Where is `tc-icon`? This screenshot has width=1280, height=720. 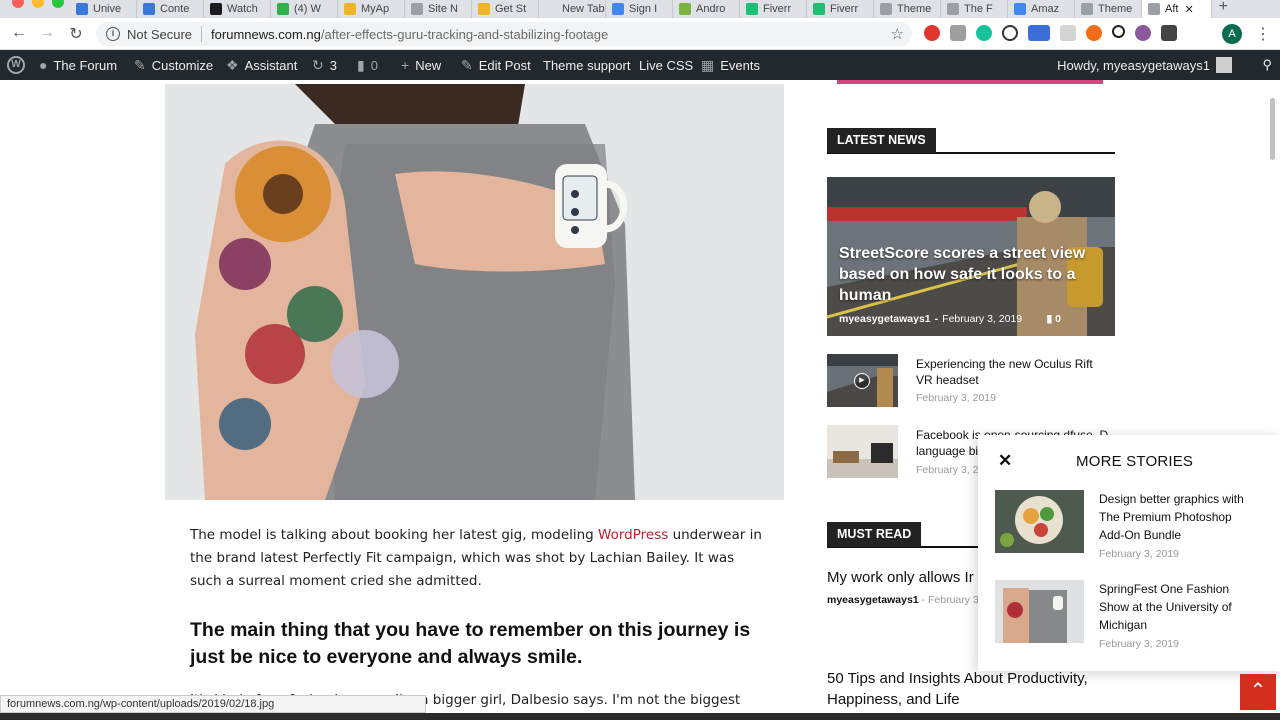
tc-icon is located at coordinates (1169, 33).